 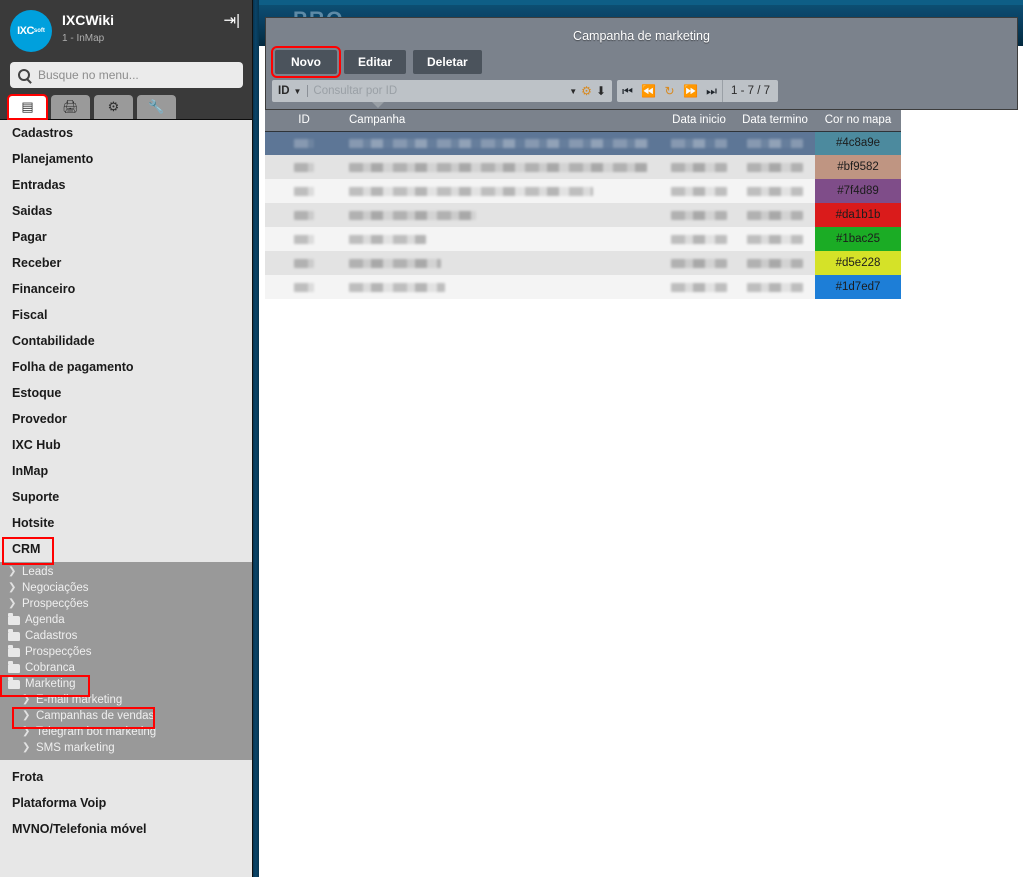 I want to click on sidebar-item-fiscal: Fiscal, so click(x=126, y=315).